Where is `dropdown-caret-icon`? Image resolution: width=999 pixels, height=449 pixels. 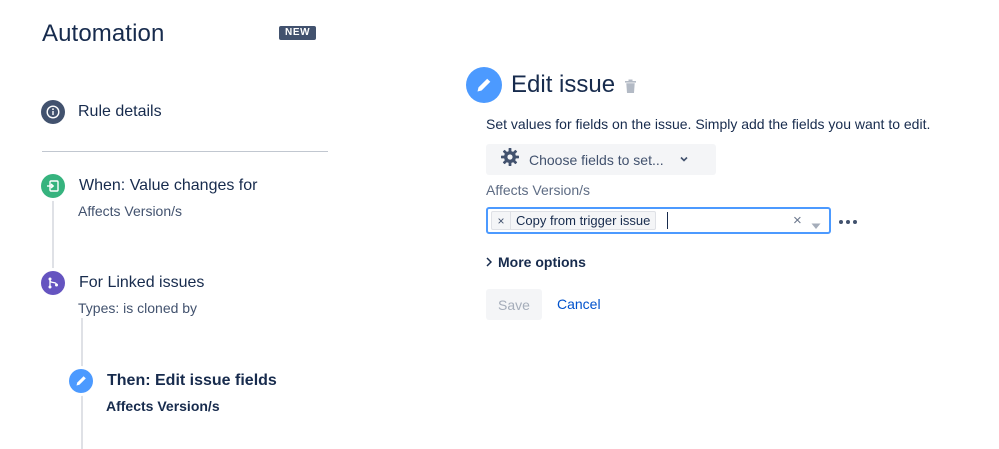 dropdown-caret-icon is located at coordinates (816, 226).